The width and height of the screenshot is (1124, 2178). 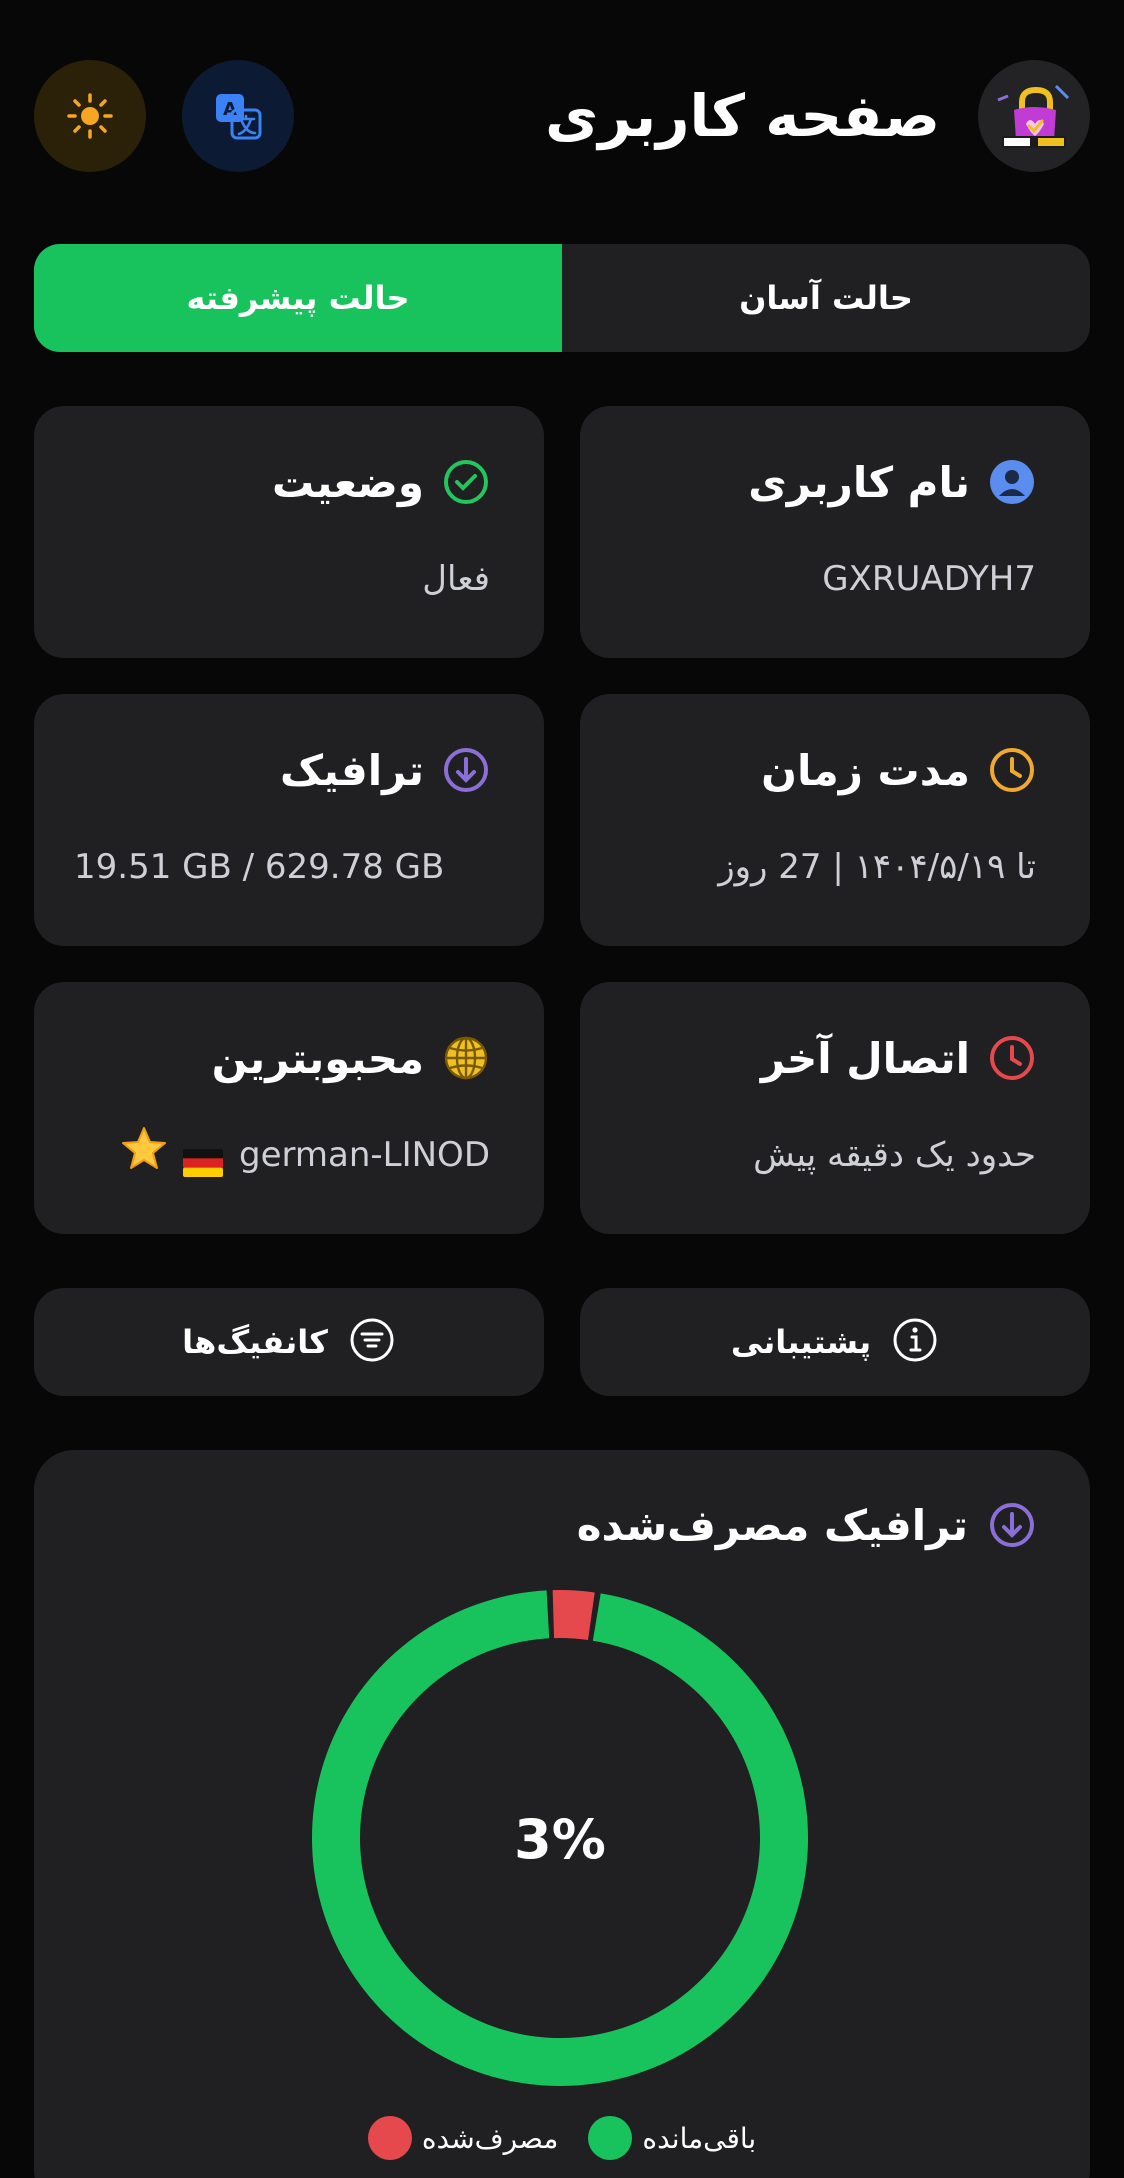 What do you see at coordinates (865, 1058) in the screenshot?
I see `last-connection-title: اتصال آخر` at bounding box center [865, 1058].